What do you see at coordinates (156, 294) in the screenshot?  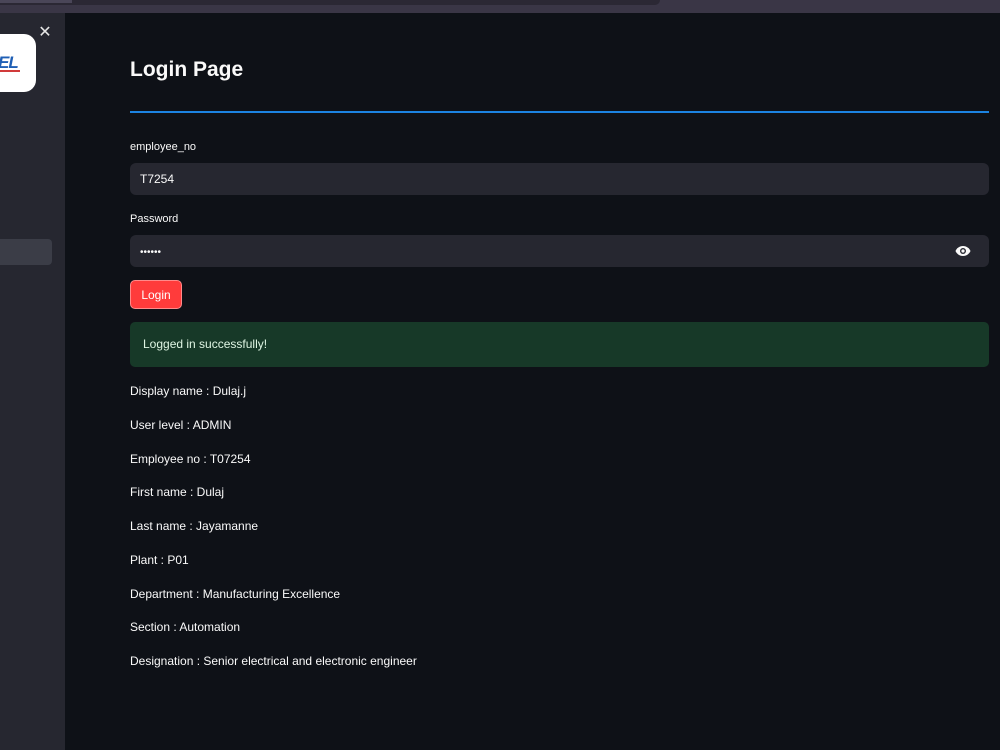 I see `login-button: Login` at bounding box center [156, 294].